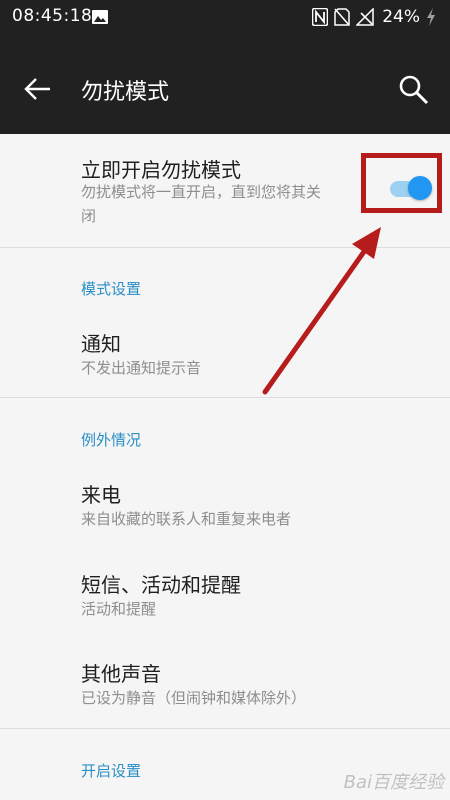  Describe the element at coordinates (161, 585) in the screenshot. I see `messages-title: 短信、活动和提醒` at that location.